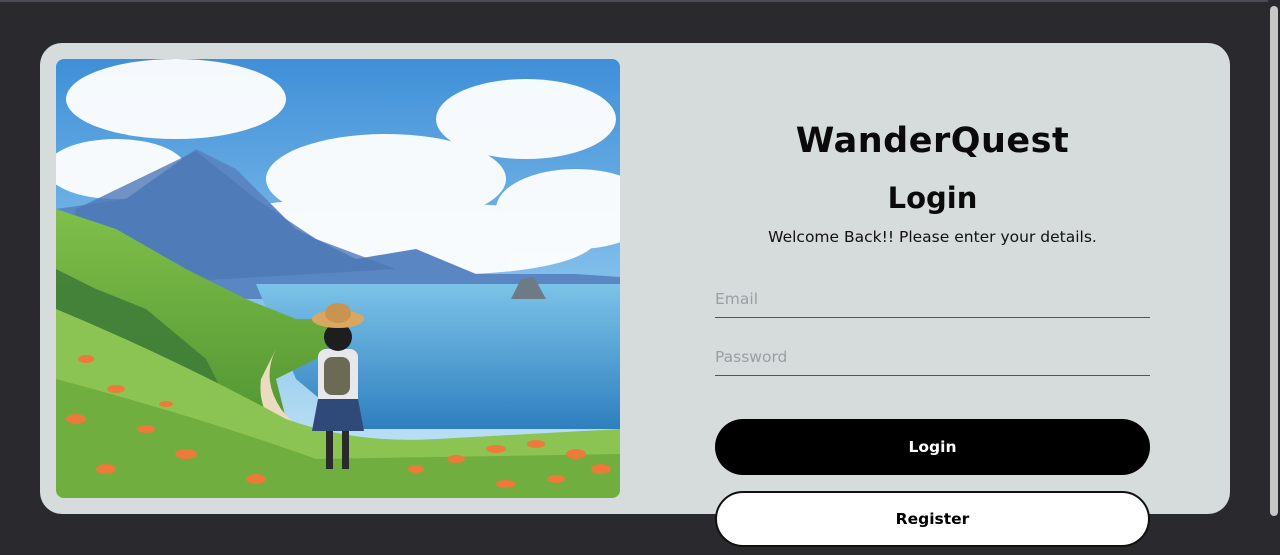  Describe the element at coordinates (932, 519) in the screenshot. I see `register-button: Register` at that location.